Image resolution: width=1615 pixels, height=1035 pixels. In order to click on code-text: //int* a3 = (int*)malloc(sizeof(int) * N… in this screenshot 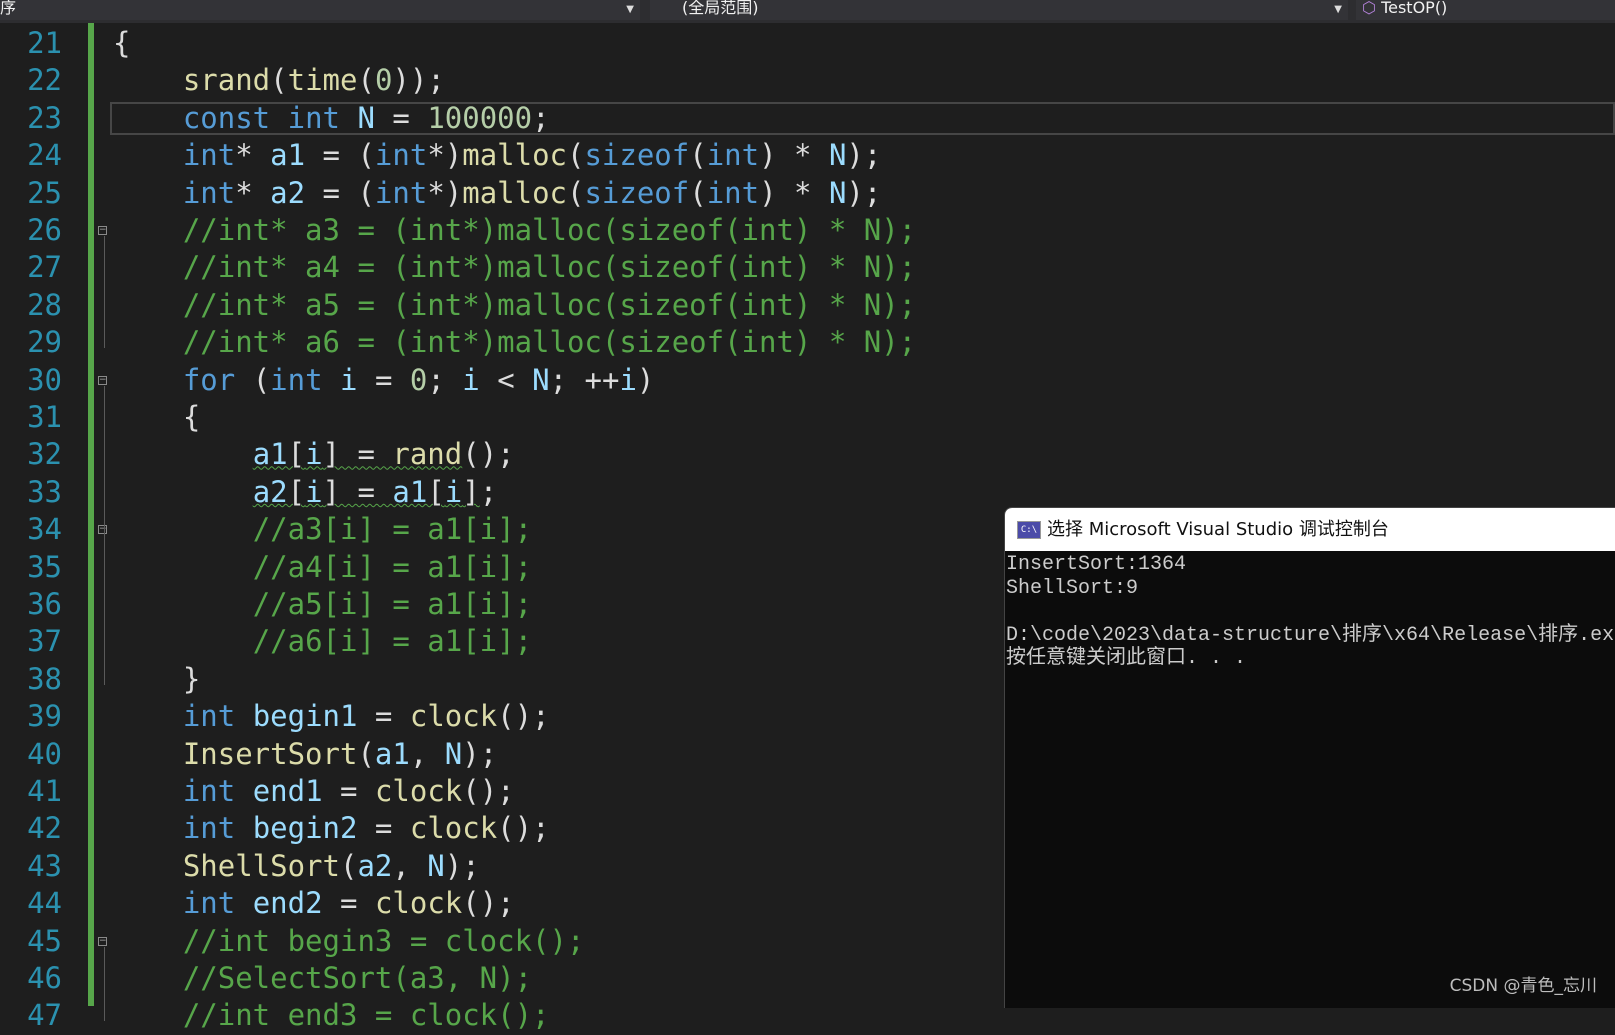, I will do `click(514, 230)`.